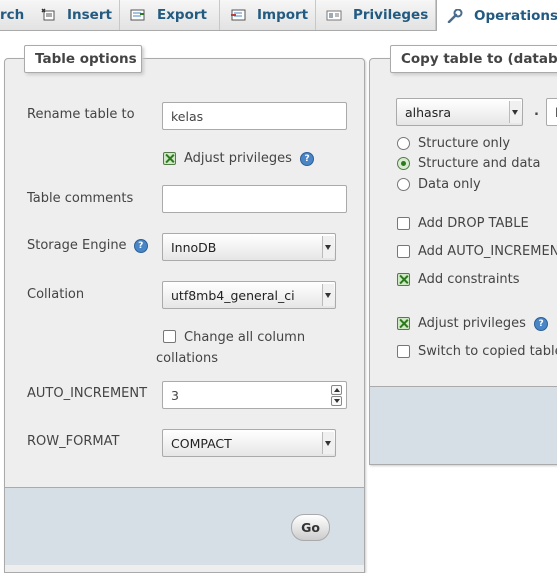 The image size is (557, 573). What do you see at coordinates (551, 112) in the screenshot?
I see `new-table-name-input: k` at bounding box center [551, 112].